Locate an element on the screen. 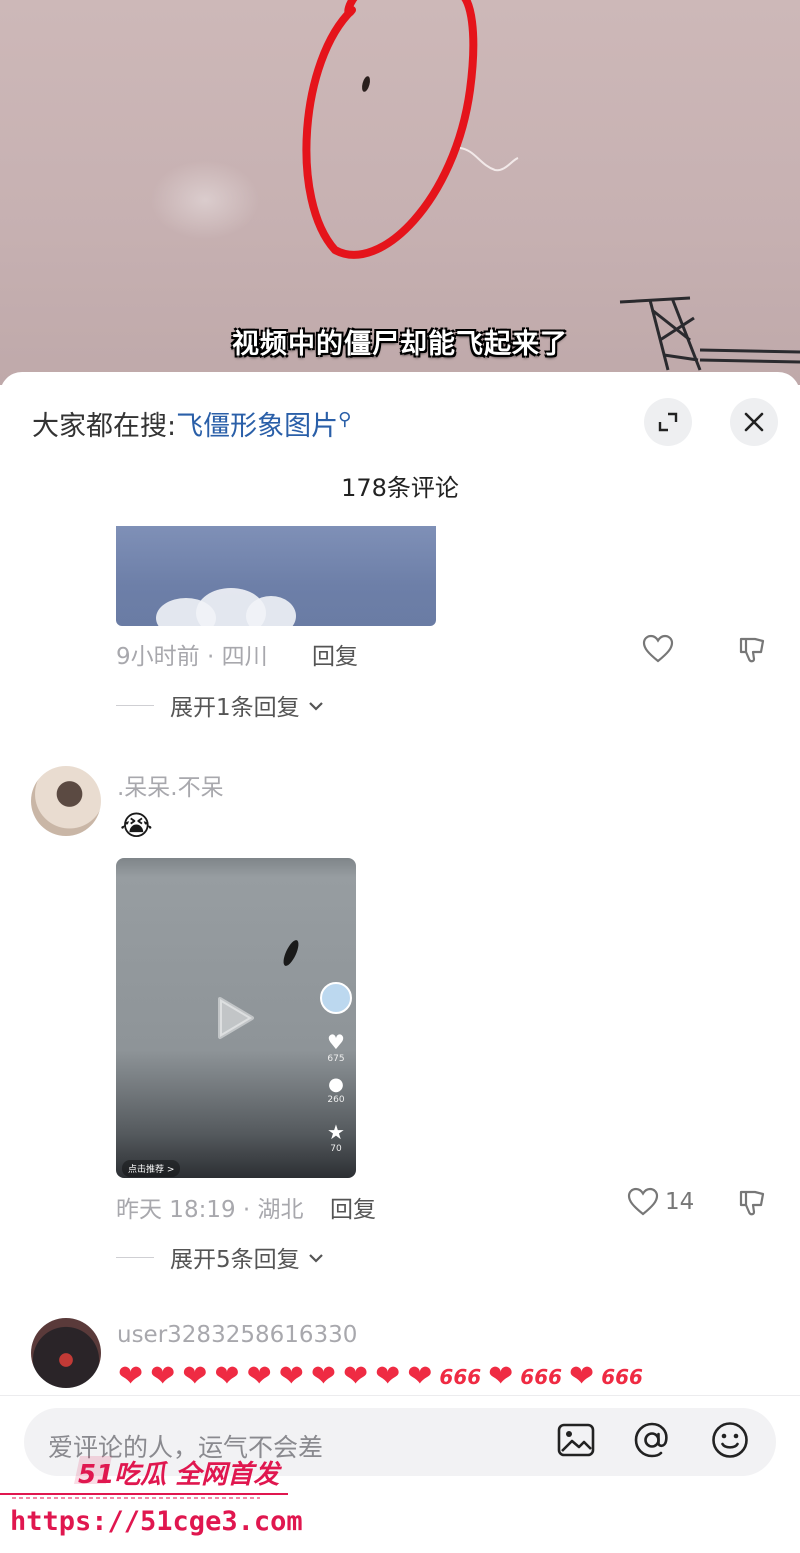 The image size is (800, 1553). search-icon: ⚲ is located at coordinates (345, 419).